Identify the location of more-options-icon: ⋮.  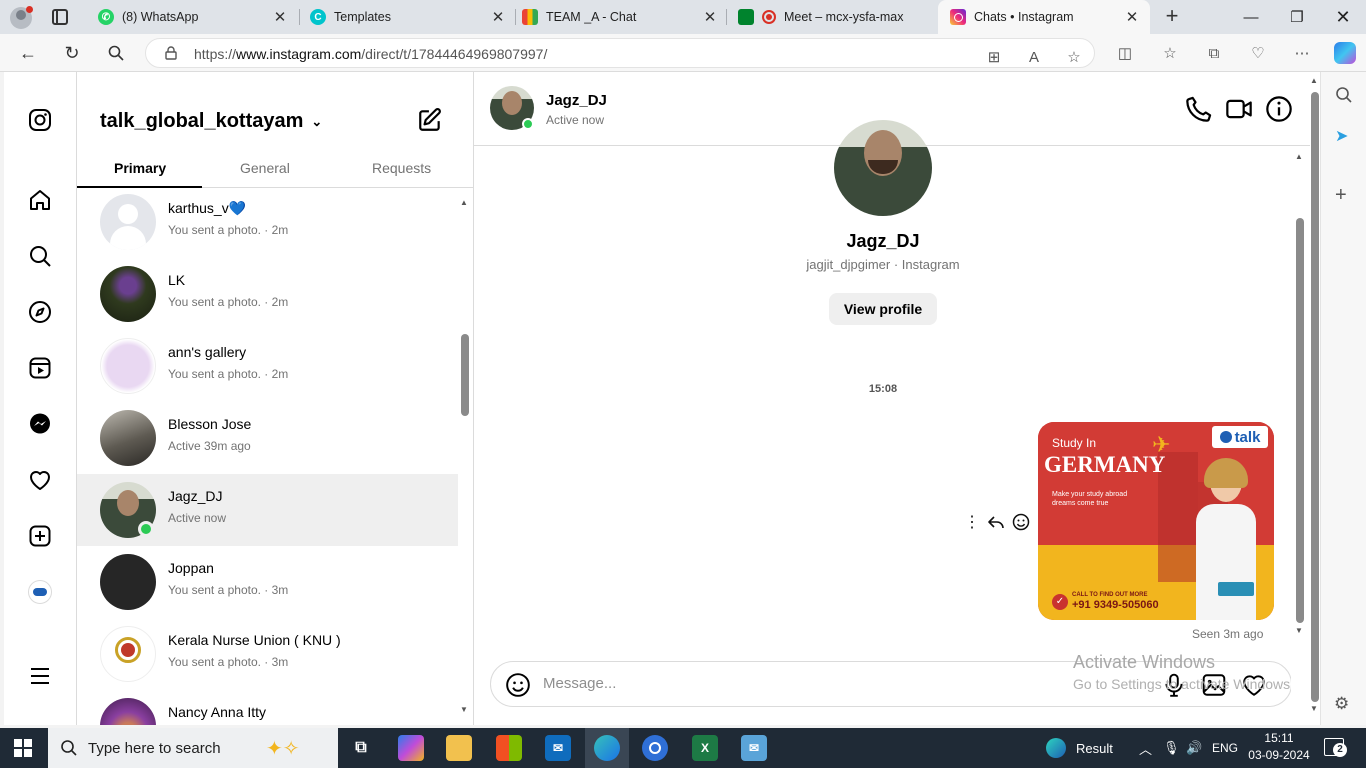
(972, 522).